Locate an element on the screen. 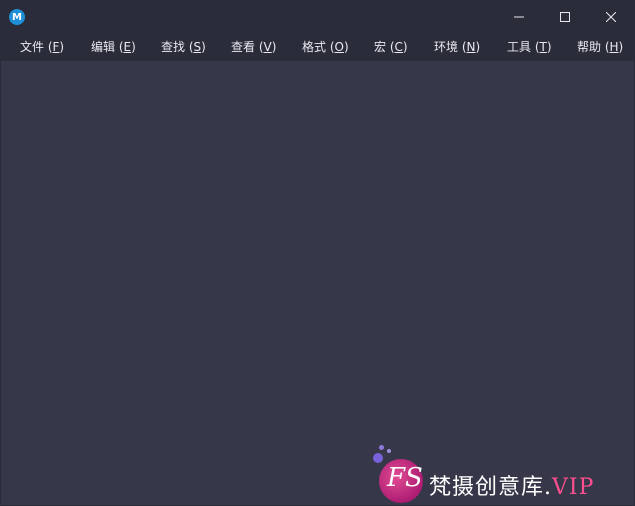 This screenshot has width=635, height=506. menu-accelerator: S is located at coordinates (197, 47).